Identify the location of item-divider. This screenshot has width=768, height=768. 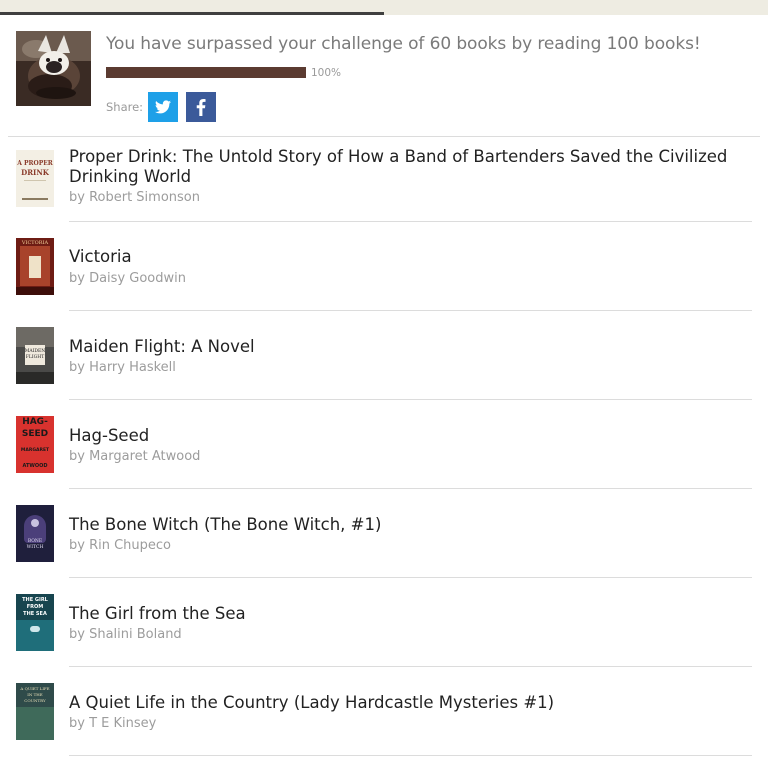
(410, 755).